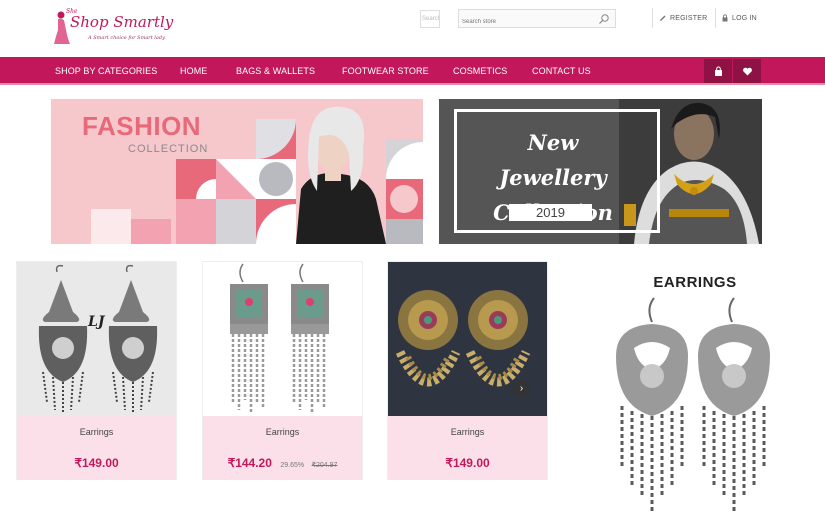 The height and width of the screenshot is (525, 825). What do you see at coordinates (106, 71) in the screenshot?
I see `nav-shop-by-categories: SHOP BY CATEGORIES` at bounding box center [106, 71].